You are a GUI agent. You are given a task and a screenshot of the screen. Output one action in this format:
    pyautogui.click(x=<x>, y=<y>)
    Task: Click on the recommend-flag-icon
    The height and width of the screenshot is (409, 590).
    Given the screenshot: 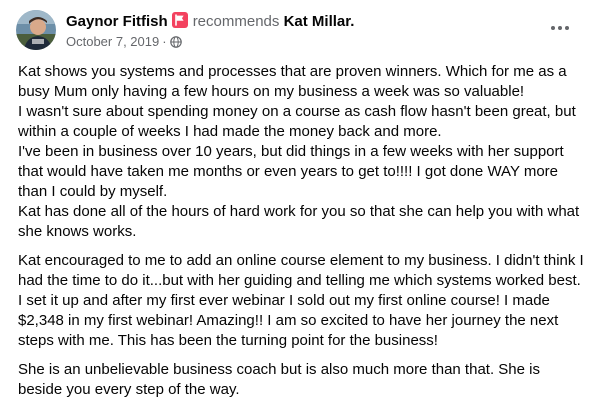 What is the action you would take?
    pyautogui.click(x=179, y=20)
    